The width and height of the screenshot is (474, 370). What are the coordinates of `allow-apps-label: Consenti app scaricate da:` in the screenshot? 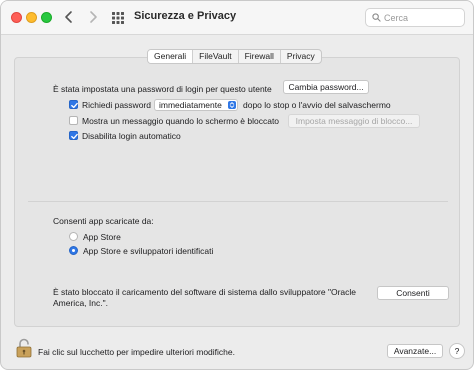 It's located at (103, 221).